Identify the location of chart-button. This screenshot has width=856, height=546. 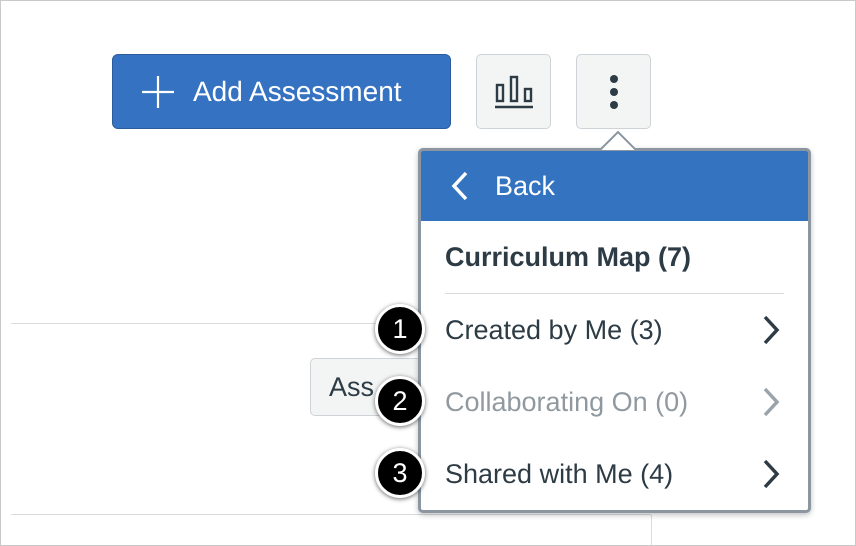
(513, 91).